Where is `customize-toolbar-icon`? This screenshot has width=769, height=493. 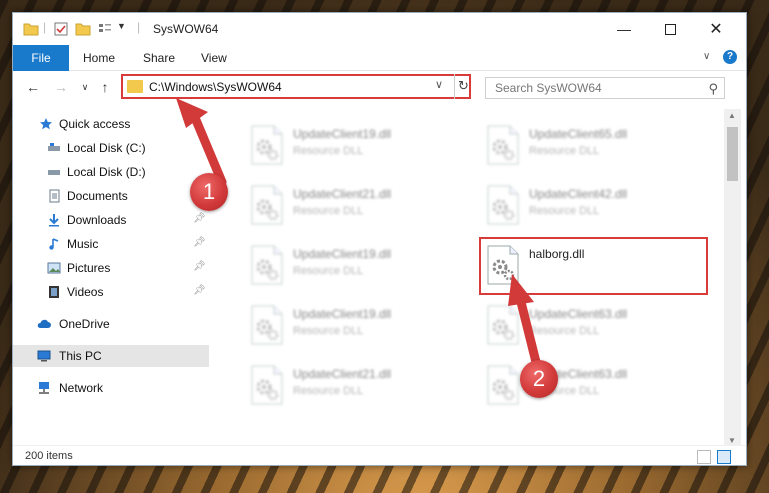 customize-toolbar-icon is located at coordinates (105, 29).